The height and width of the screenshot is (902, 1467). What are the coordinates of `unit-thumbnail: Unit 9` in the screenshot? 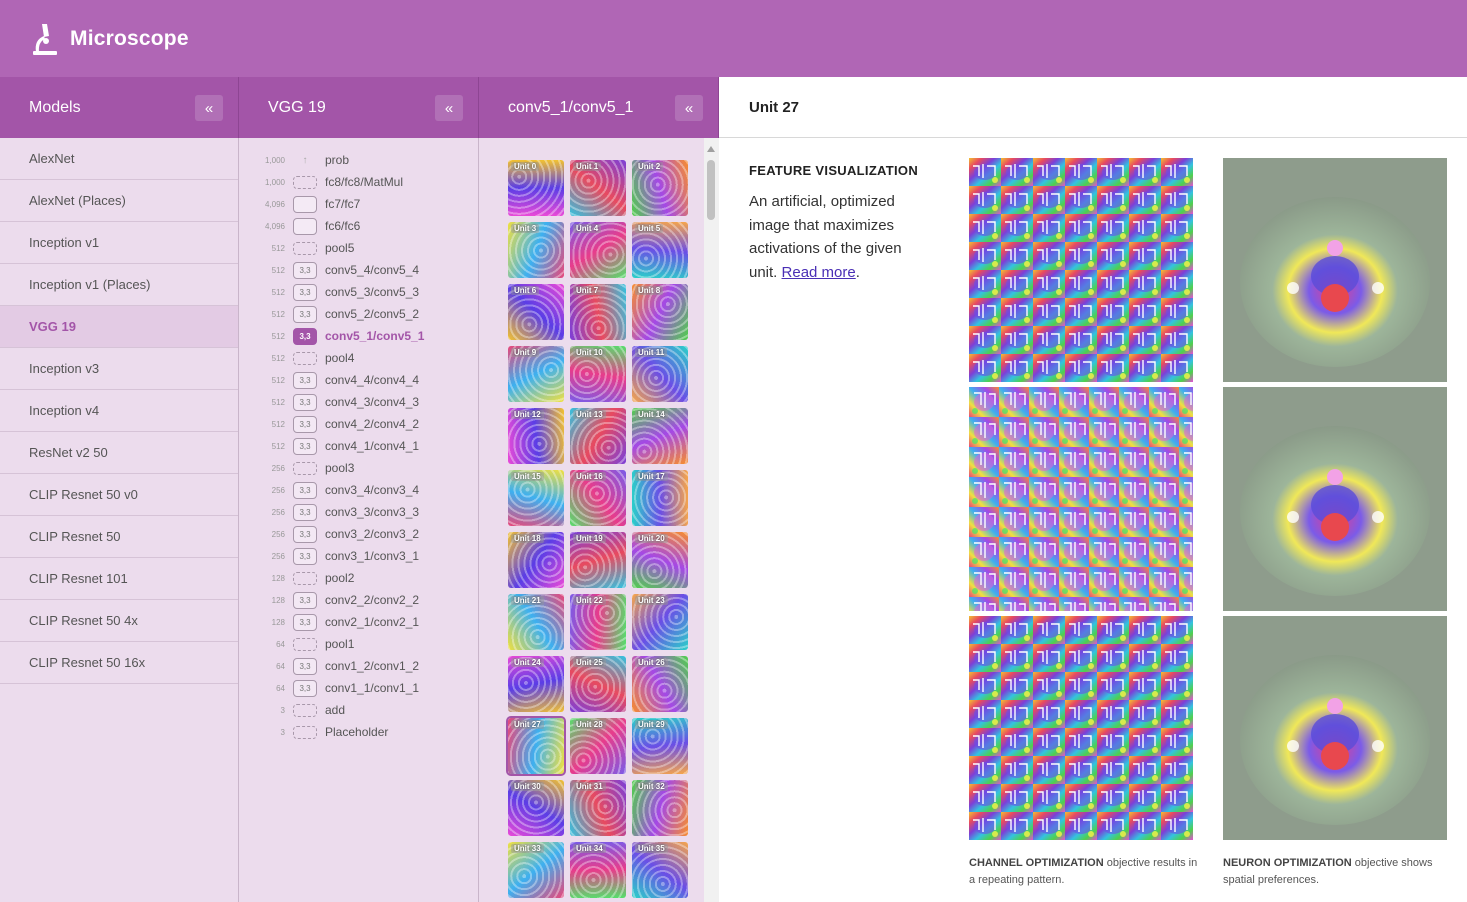 It's located at (536, 374).